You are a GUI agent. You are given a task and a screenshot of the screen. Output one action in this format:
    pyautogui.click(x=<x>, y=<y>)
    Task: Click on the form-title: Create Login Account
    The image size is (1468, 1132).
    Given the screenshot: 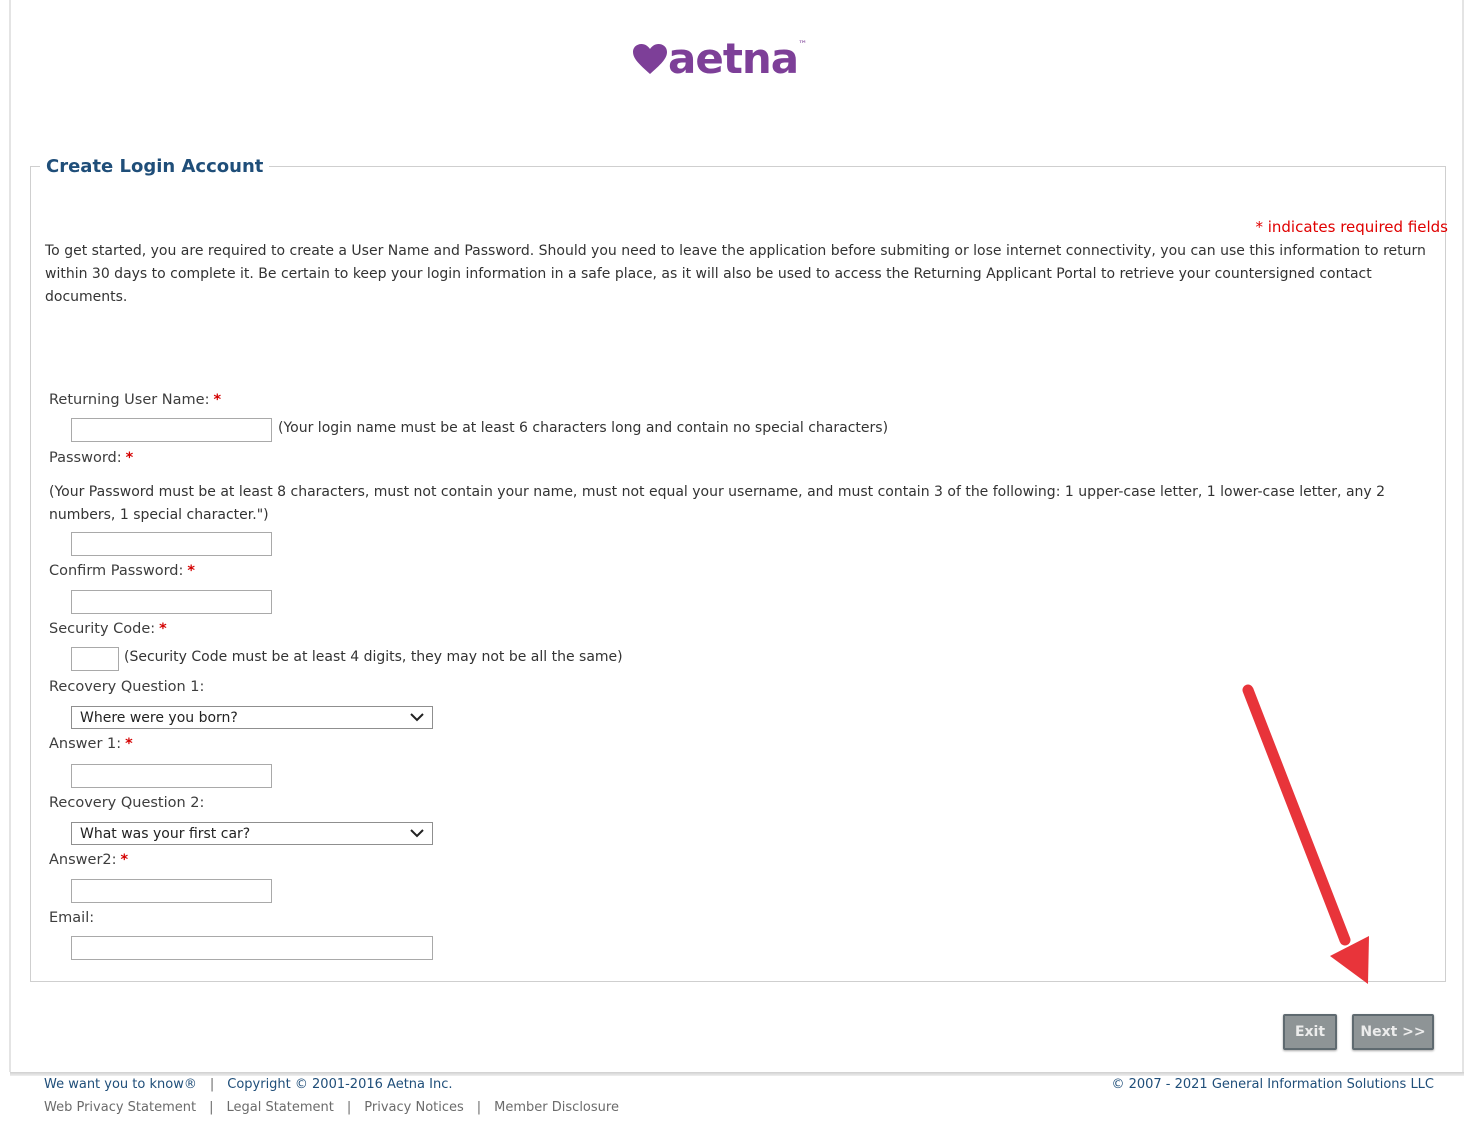 What is the action you would take?
    pyautogui.click(x=155, y=166)
    